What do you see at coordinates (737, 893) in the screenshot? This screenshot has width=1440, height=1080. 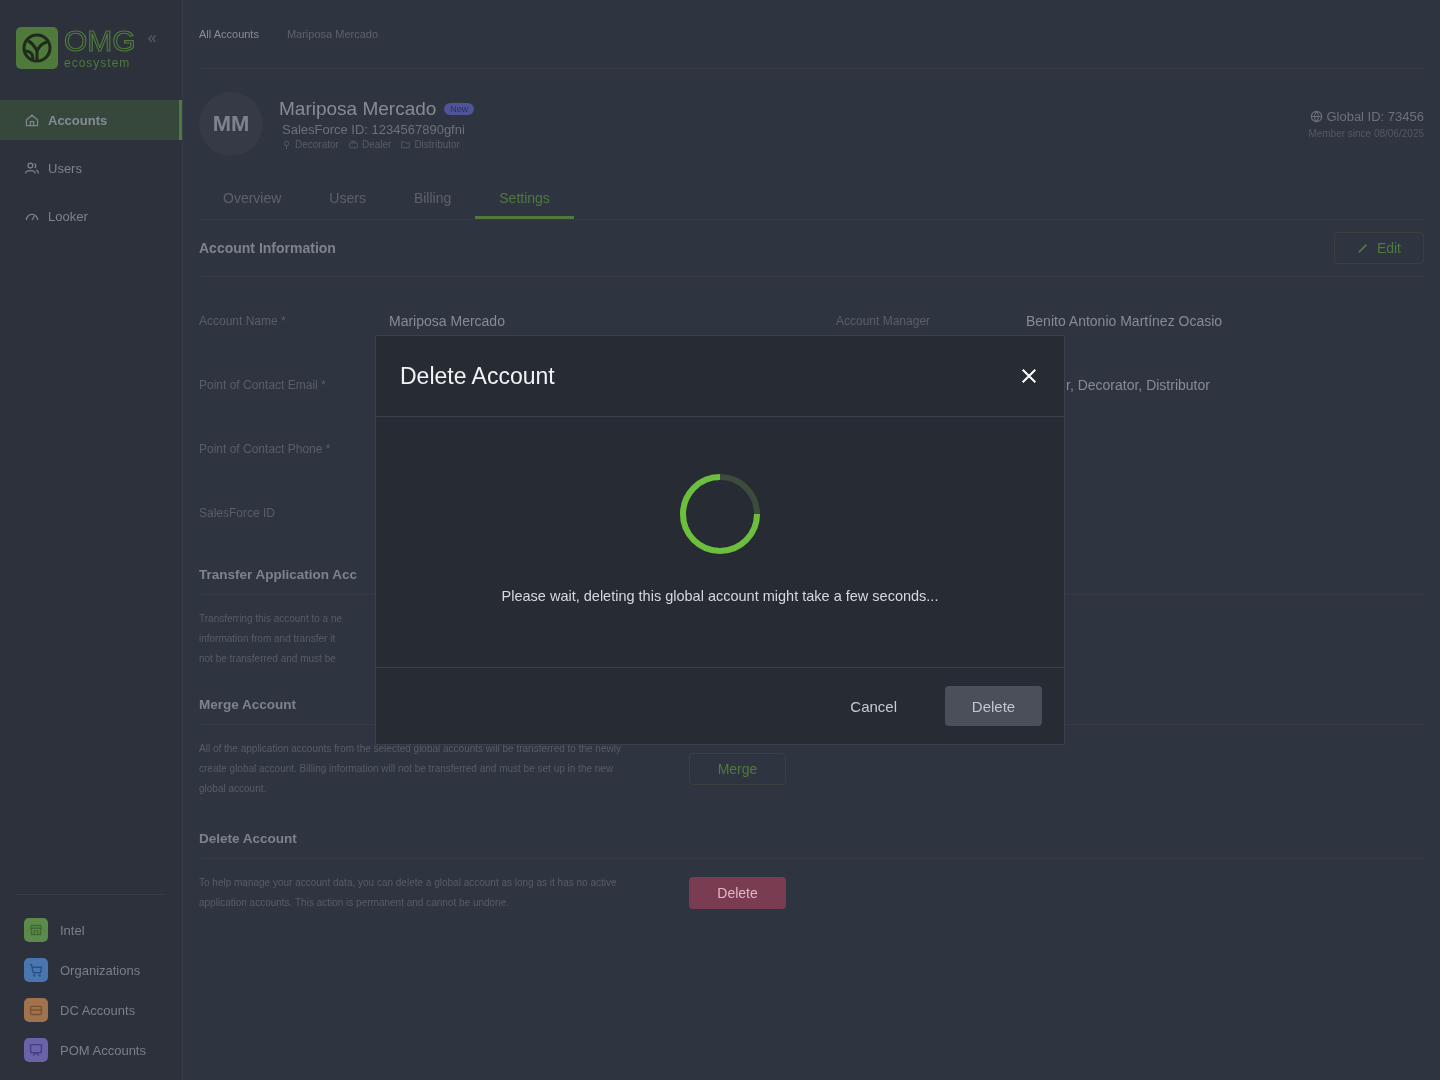 I see `delete-button: Delete` at bounding box center [737, 893].